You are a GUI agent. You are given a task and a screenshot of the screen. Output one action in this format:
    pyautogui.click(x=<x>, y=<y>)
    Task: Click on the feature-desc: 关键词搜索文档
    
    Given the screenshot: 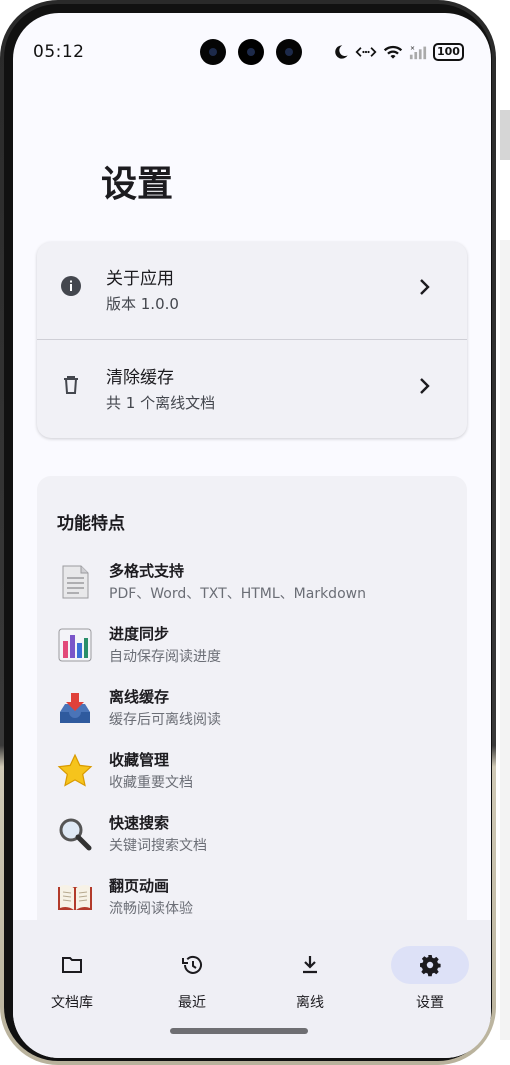 What is the action you would take?
    pyautogui.click(x=158, y=846)
    